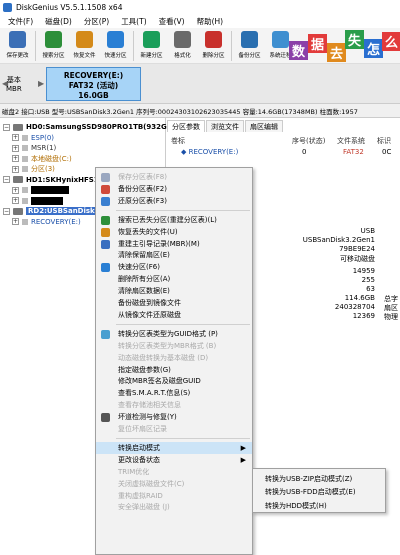  What do you see at coordinates (93, 84) in the screenshot?
I see `partition-block-recovery: RECOVERY(E:) FAT32 (活动) 16.0GB` at bounding box center [93, 84].